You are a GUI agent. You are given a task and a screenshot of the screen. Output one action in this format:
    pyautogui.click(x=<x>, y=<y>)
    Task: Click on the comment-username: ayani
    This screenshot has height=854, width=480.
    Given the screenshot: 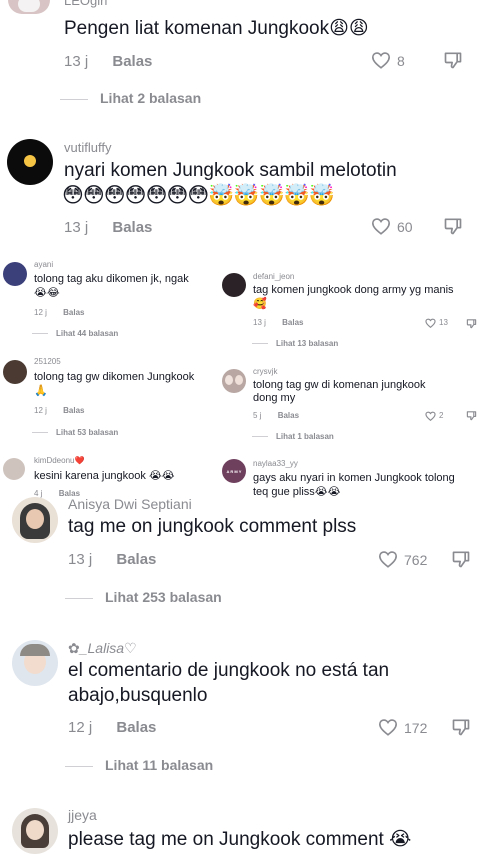 What is the action you would take?
    pyautogui.click(x=43, y=264)
    